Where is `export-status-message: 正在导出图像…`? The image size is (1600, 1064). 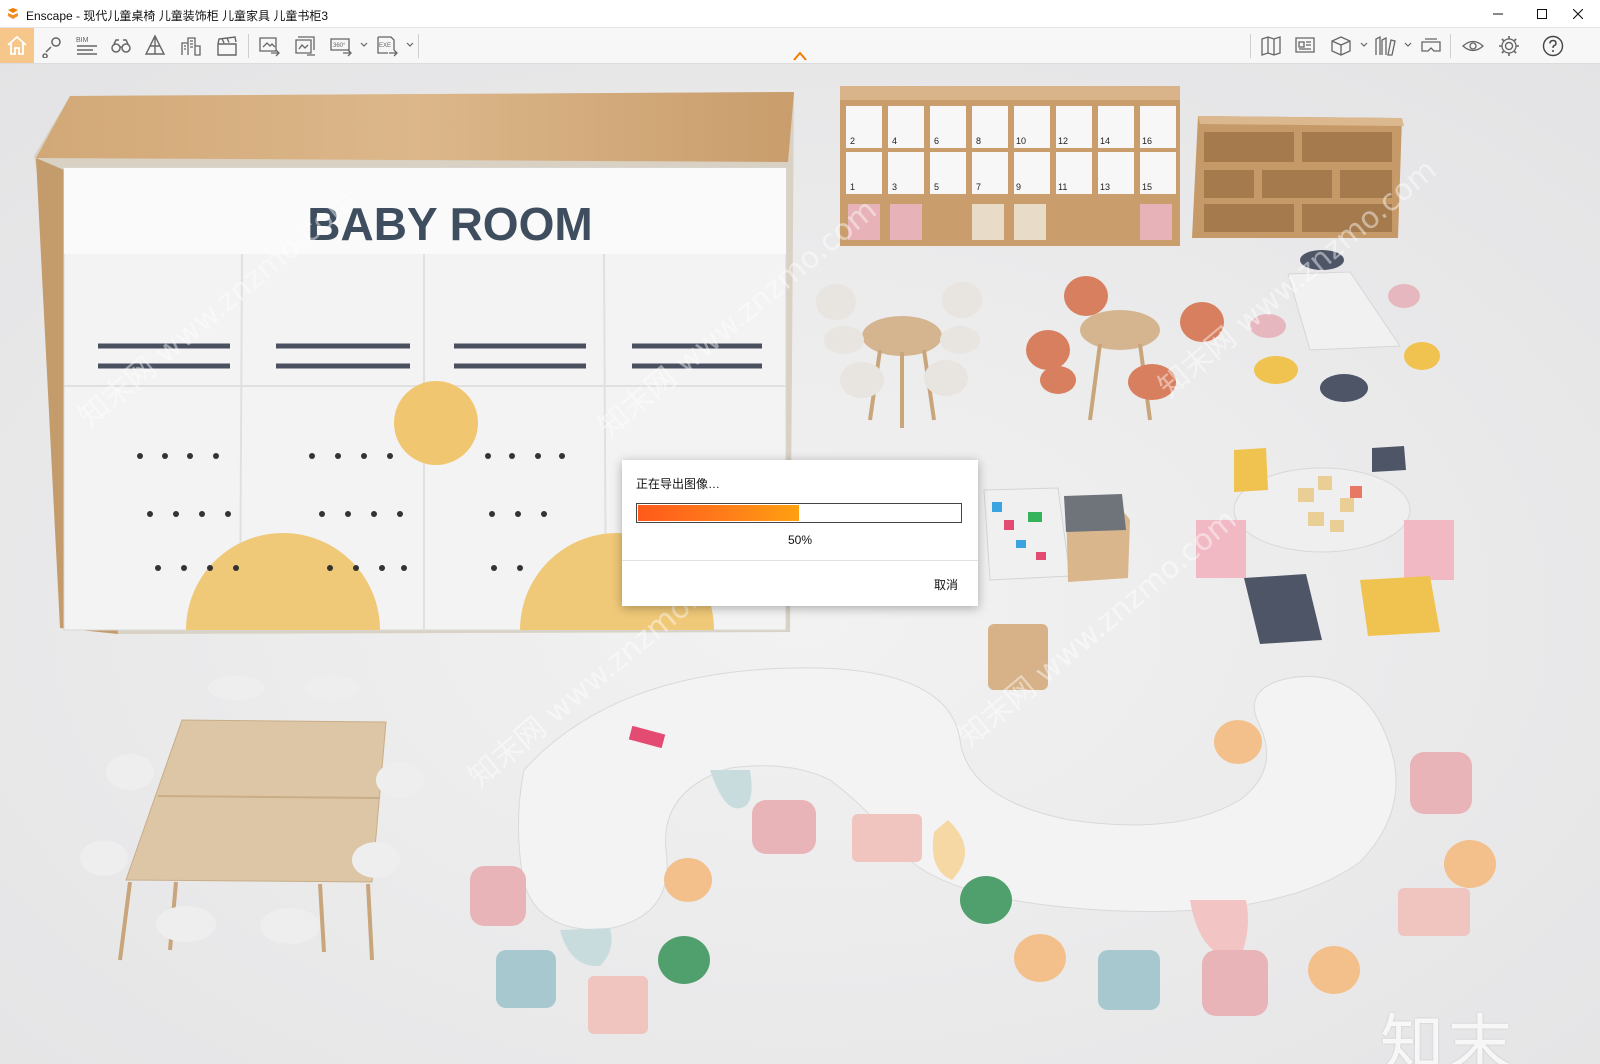
export-status-message: 正在导出图像… is located at coordinates (678, 484).